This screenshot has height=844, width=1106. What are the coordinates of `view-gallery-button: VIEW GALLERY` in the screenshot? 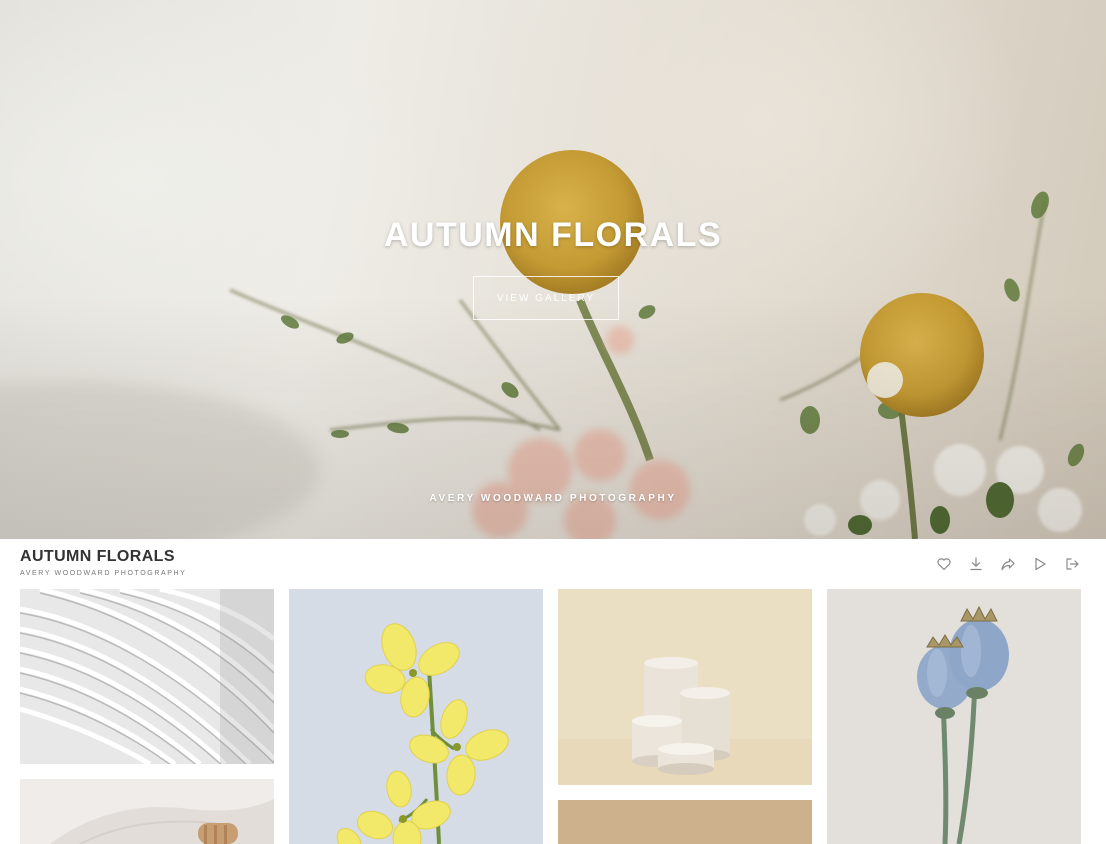 It's located at (546, 298).